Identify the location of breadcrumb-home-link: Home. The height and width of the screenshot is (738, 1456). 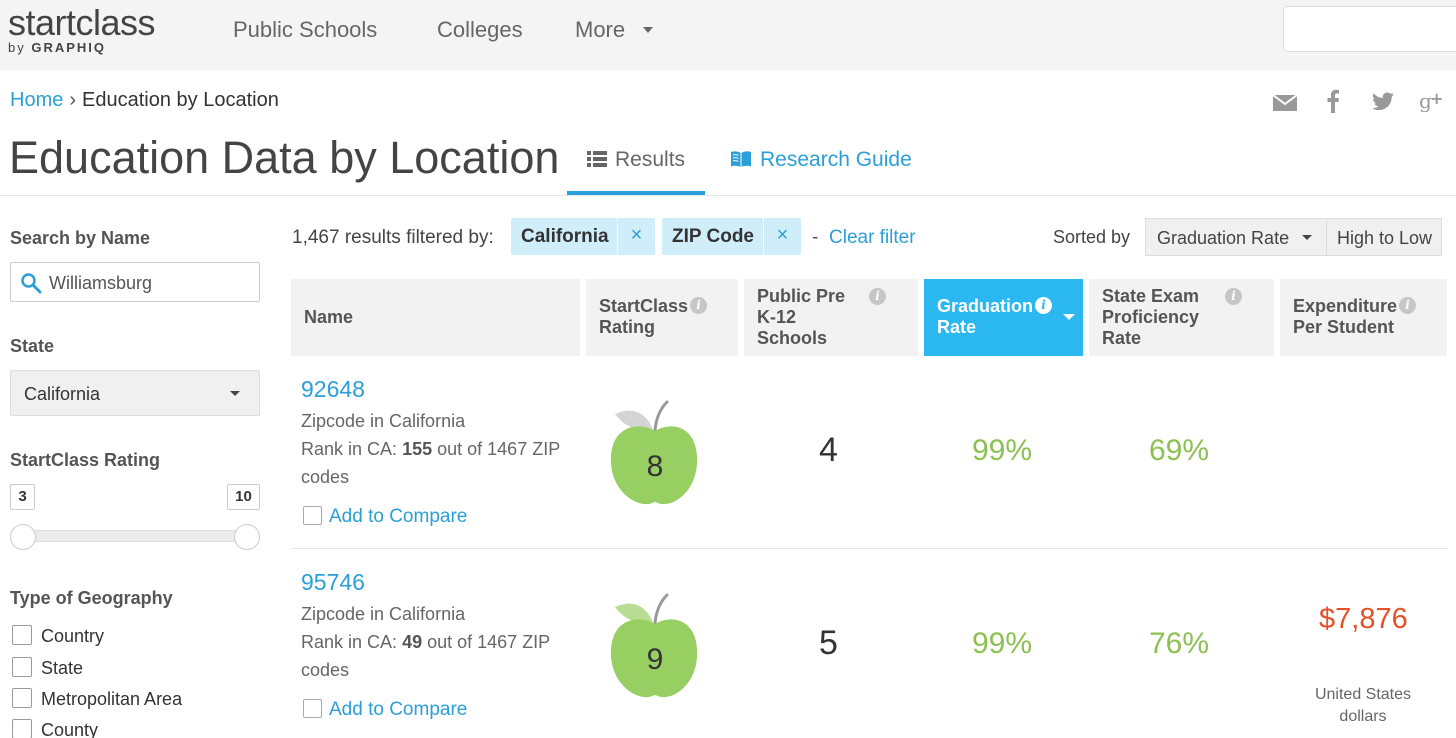
(36, 100).